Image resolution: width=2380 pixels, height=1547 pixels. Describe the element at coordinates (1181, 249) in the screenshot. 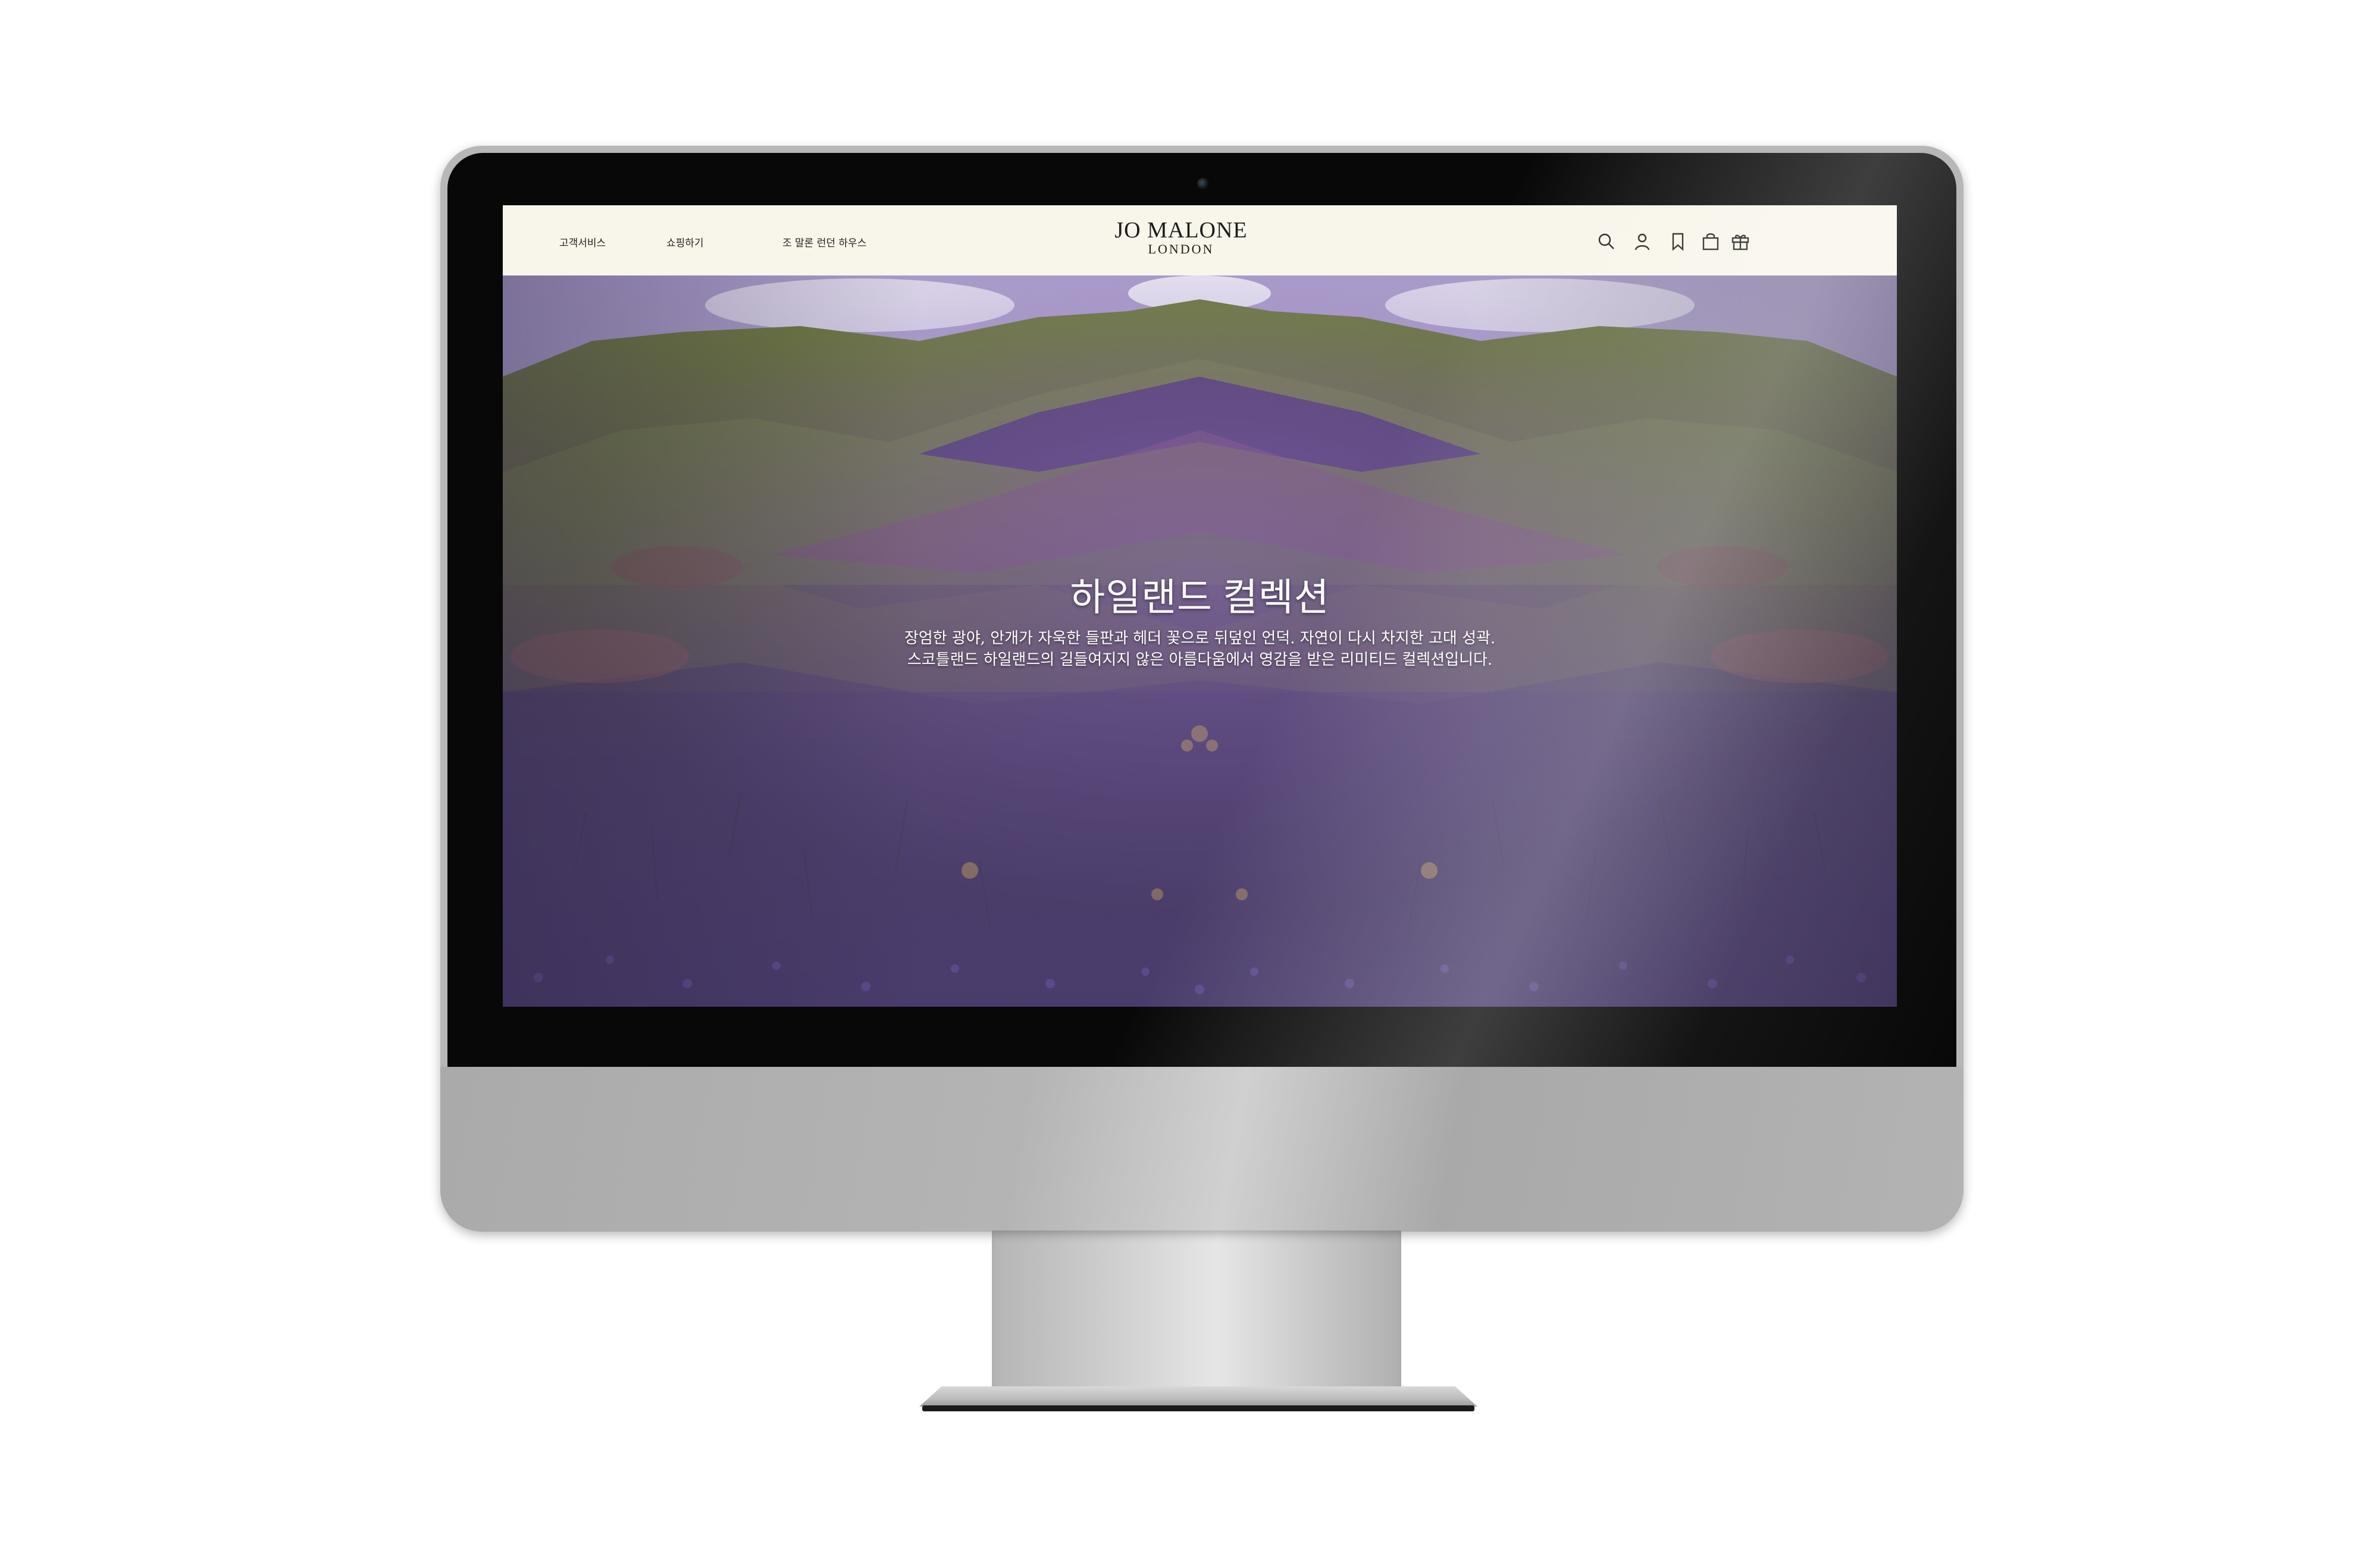

I see `brand-subtitle: LONDON` at that location.